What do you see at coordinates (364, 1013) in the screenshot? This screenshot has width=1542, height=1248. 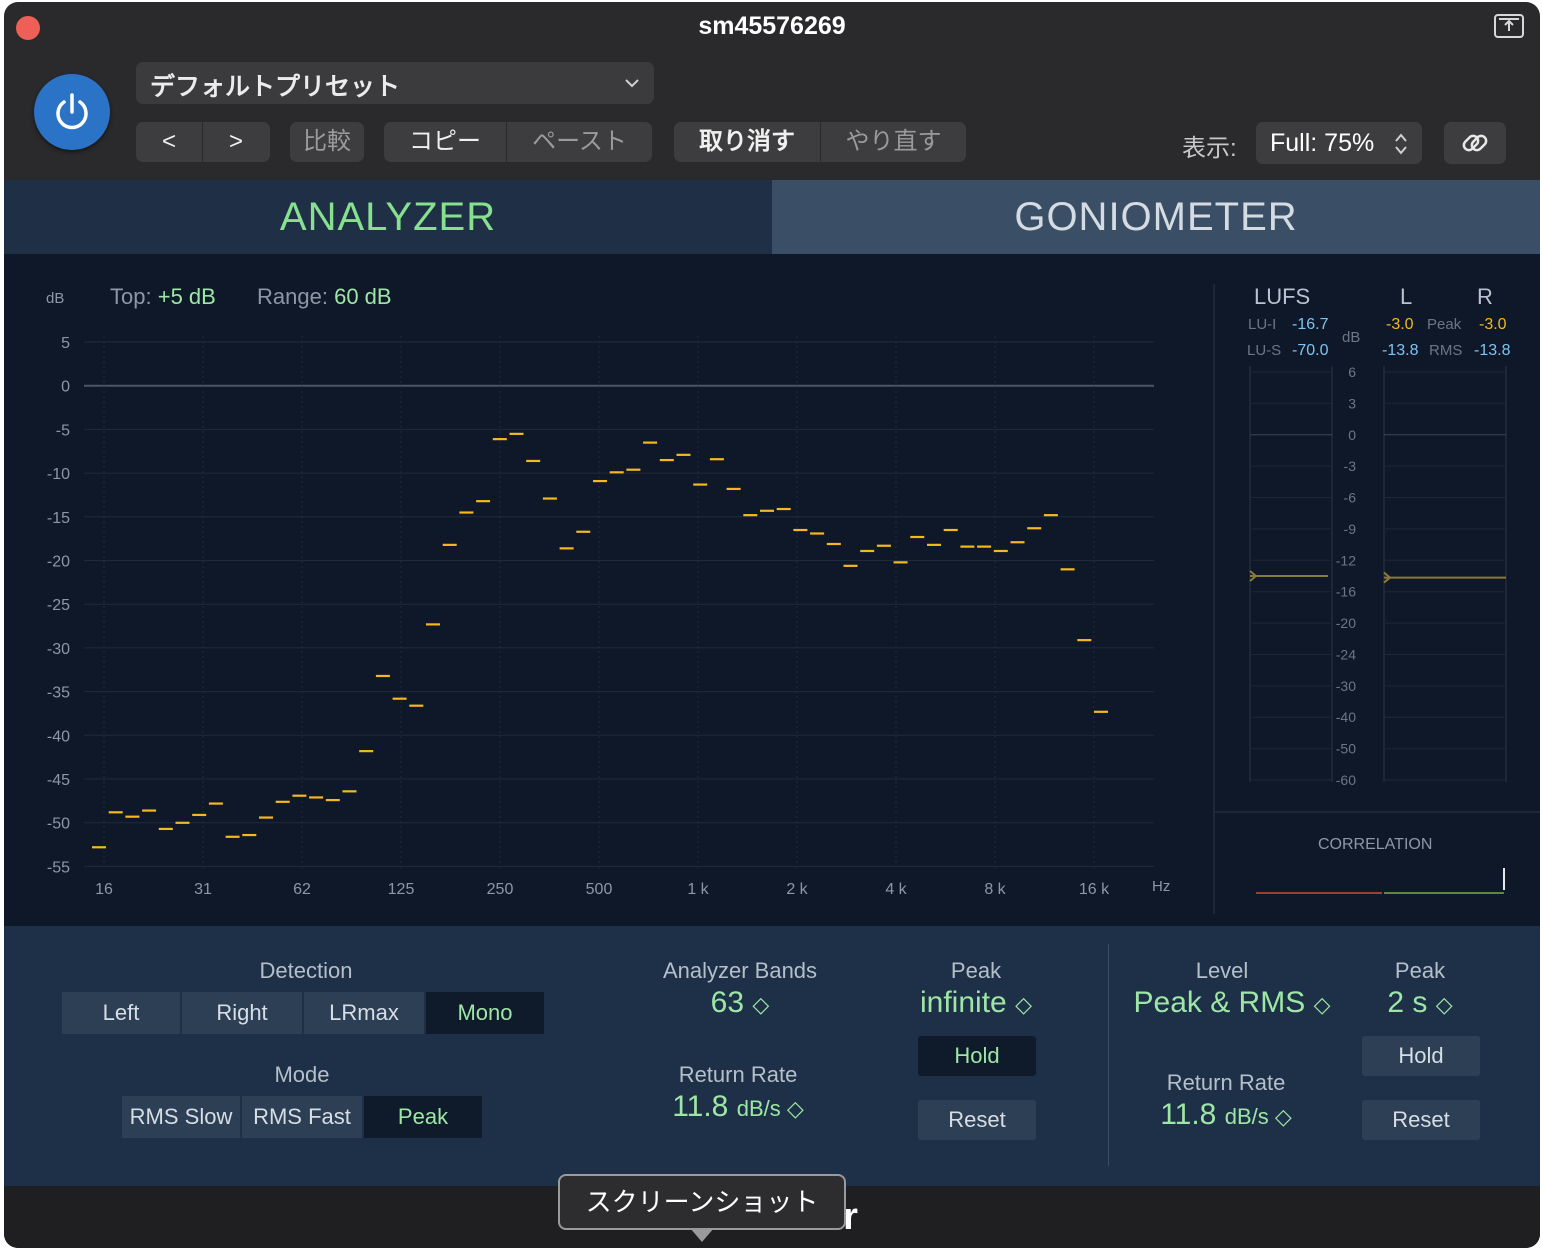 I see `detection-lrmax: LRmax` at bounding box center [364, 1013].